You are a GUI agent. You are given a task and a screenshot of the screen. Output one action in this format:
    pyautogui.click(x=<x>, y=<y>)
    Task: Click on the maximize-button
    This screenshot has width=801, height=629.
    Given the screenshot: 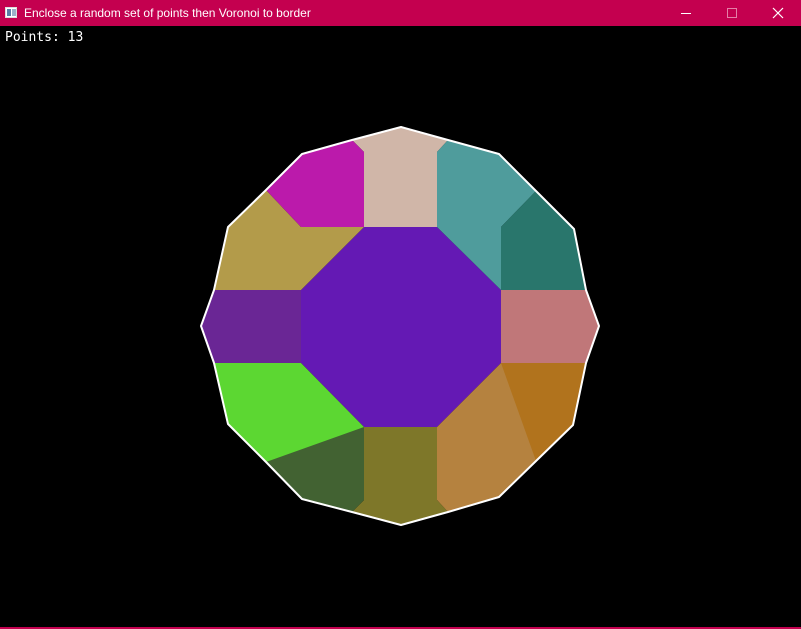 What is the action you would take?
    pyautogui.click(x=732, y=13)
    